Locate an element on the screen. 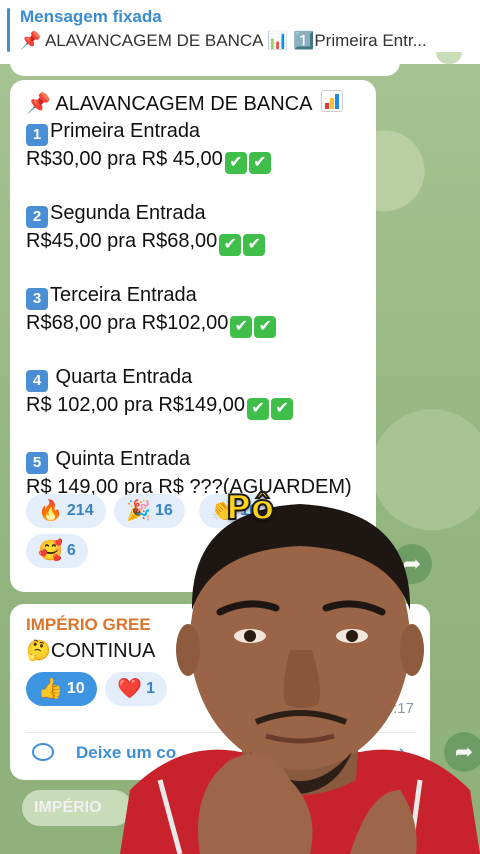 The image size is (480, 854). entry-block: 2 Segunda Entrada R$45,00 pra R$68,00 ✔ ✔ is located at coordinates (193, 228).